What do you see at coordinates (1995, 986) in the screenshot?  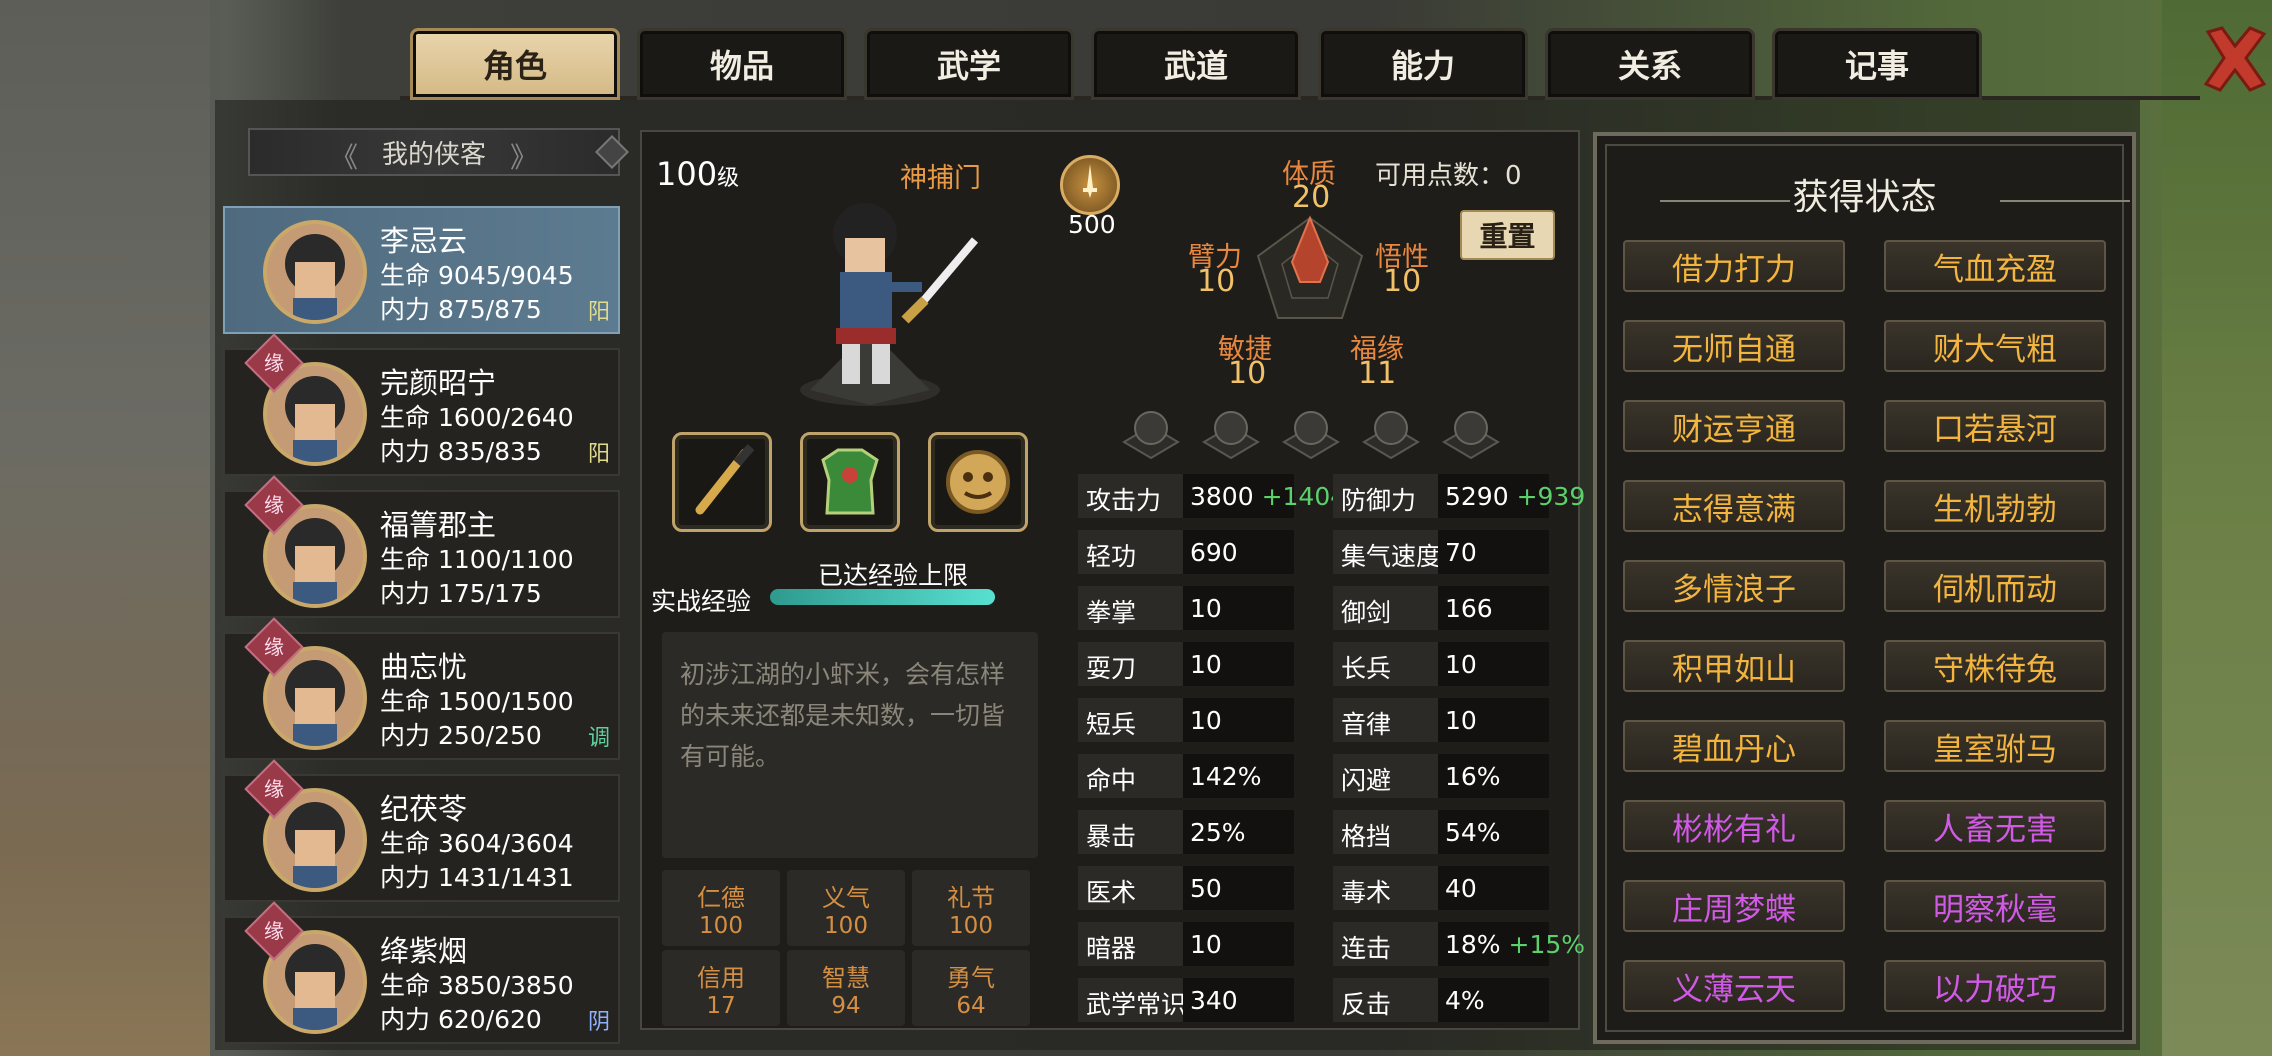 I see `status-chip: 以力破巧` at bounding box center [1995, 986].